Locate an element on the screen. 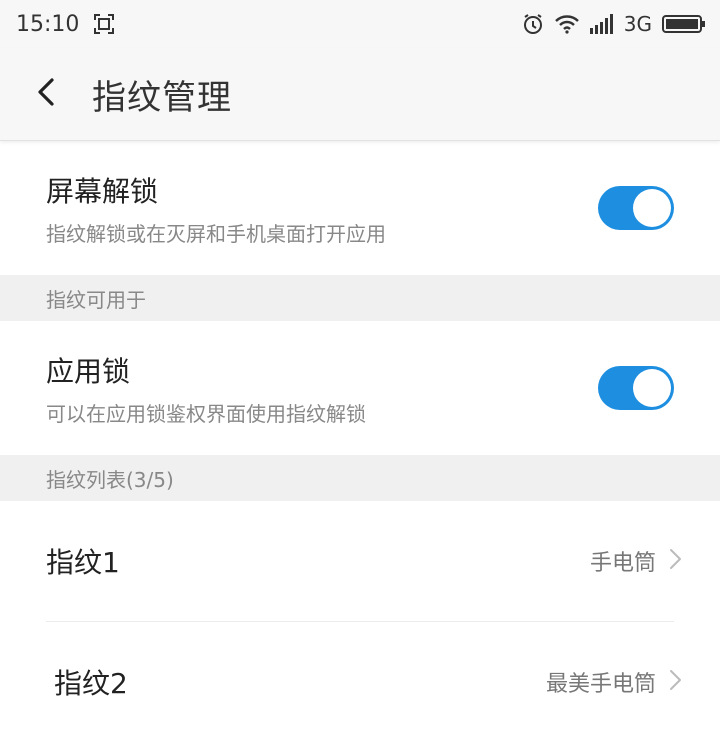 Image resolution: width=720 pixels, height=742 pixels. screen-unlock-title: 屏幕解锁 is located at coordinates (102, 191).